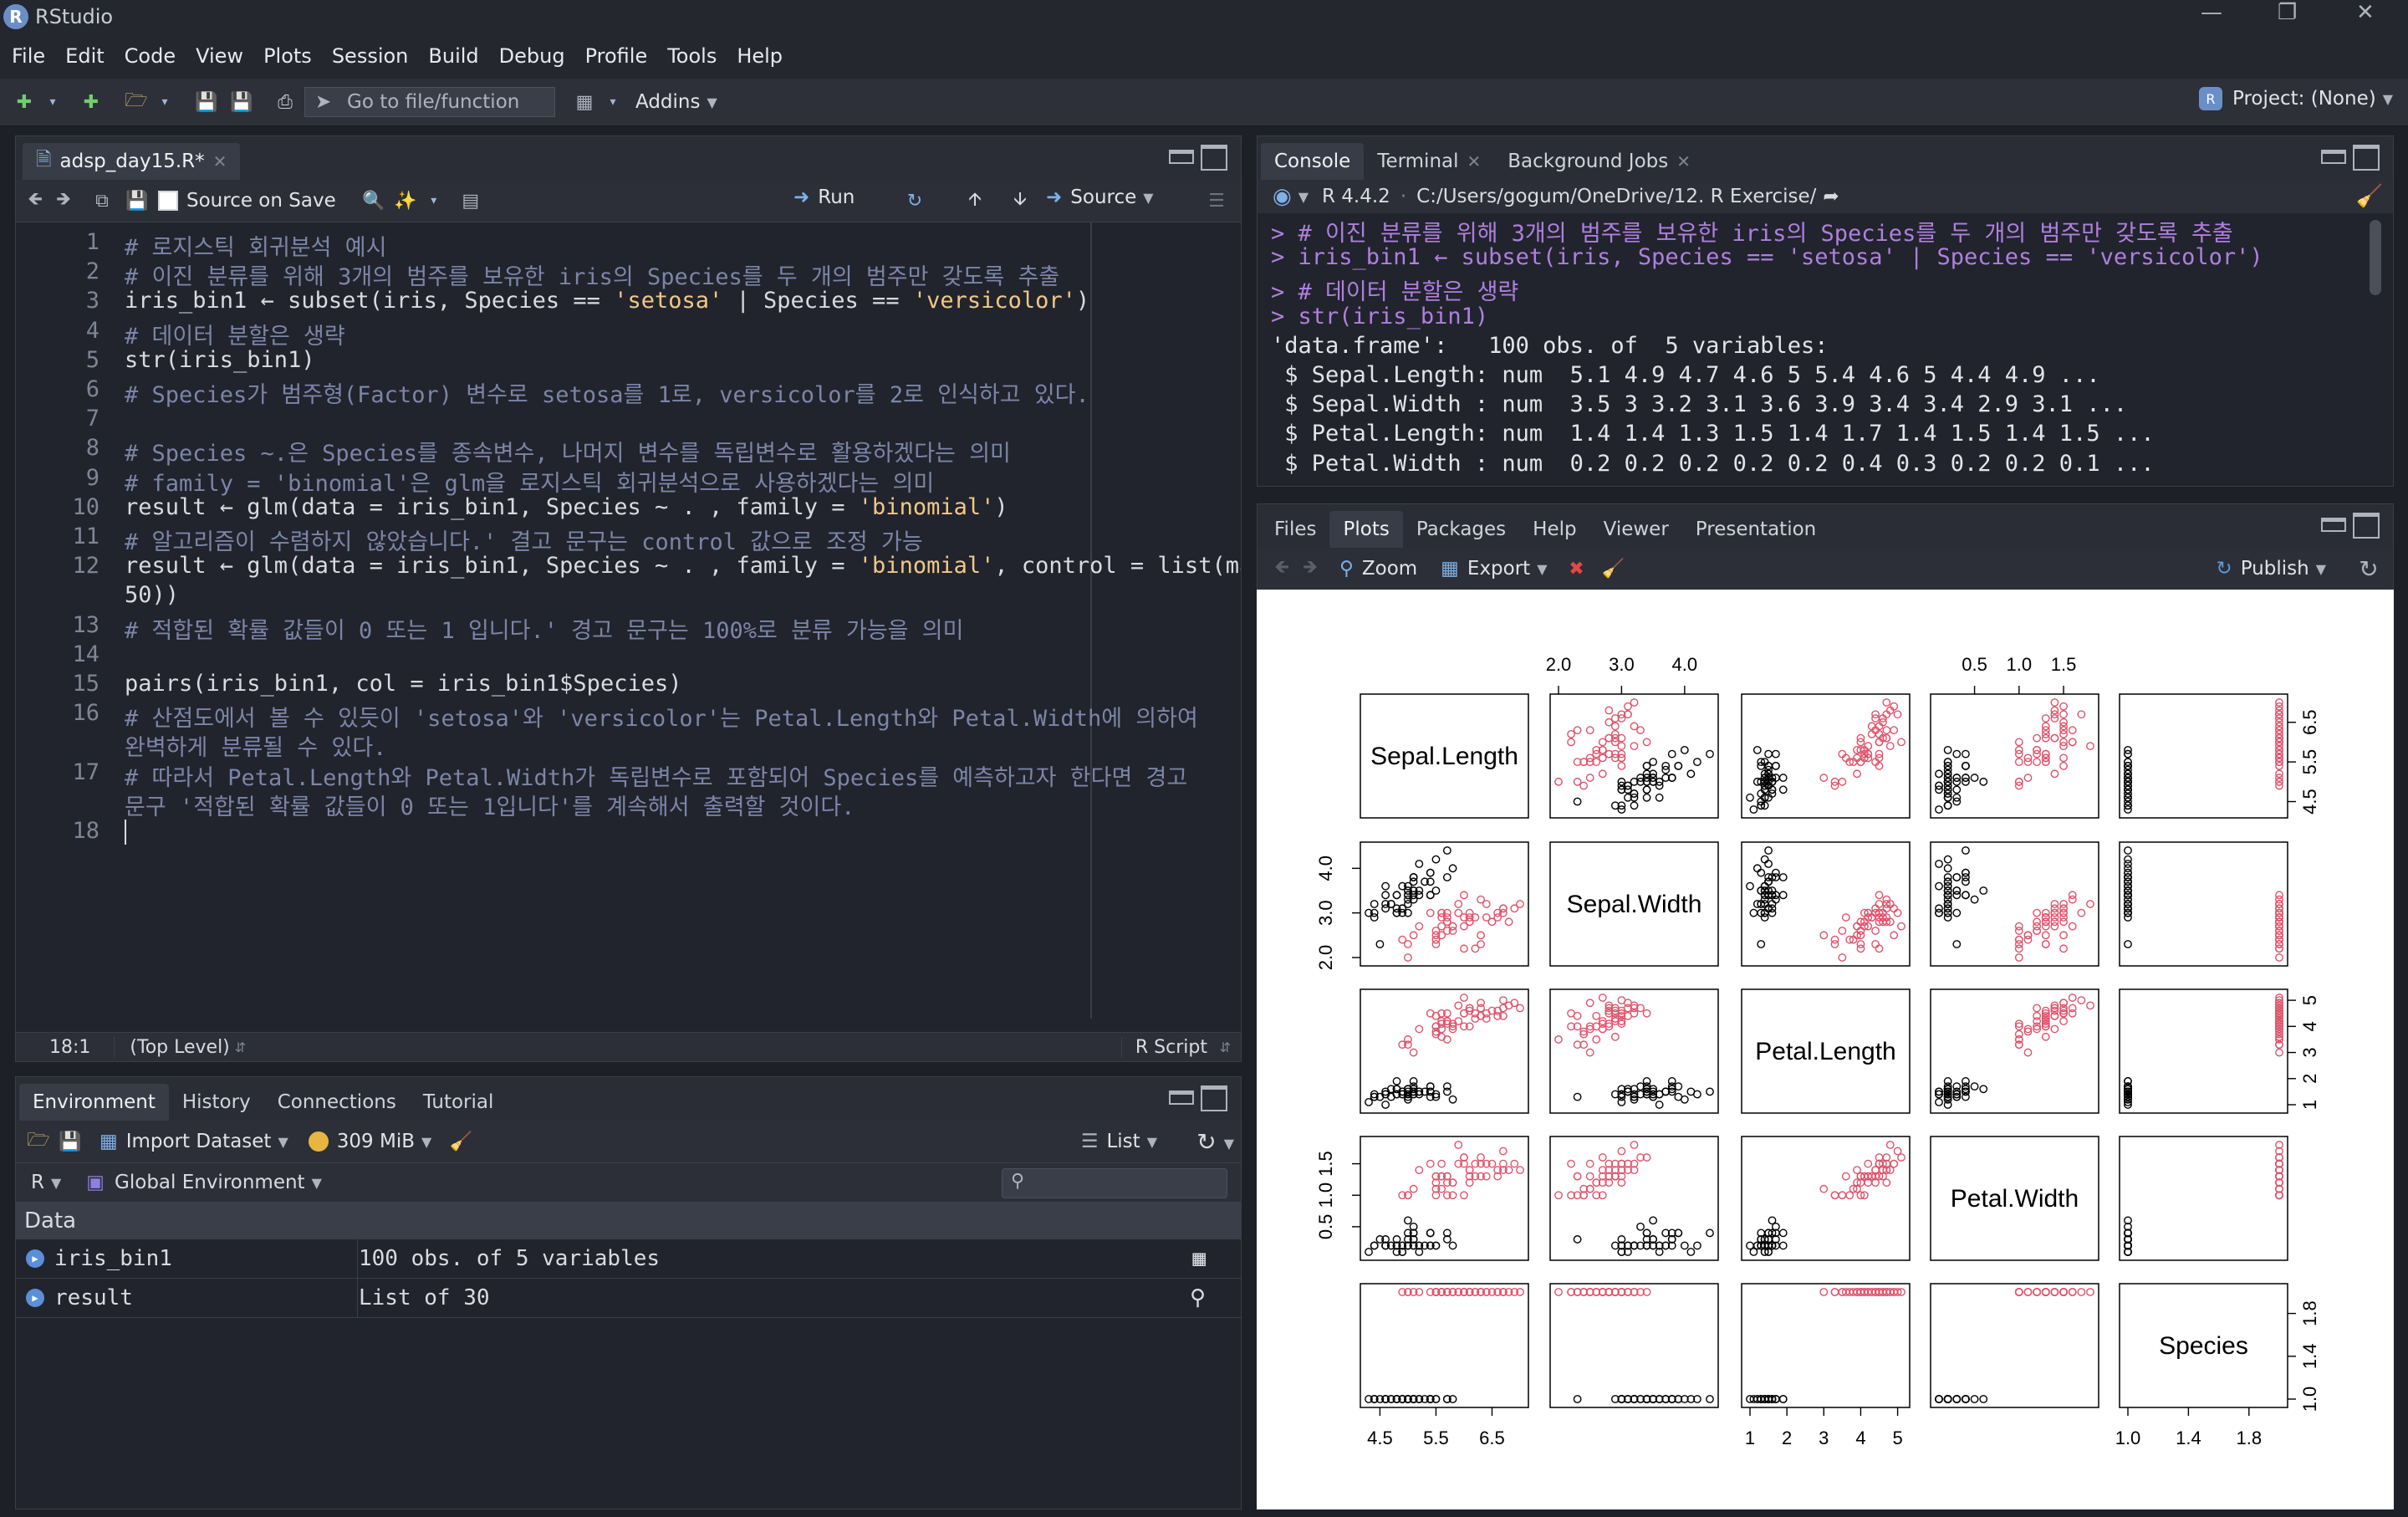 The width and height of the screenshot is (2408, 1517). What do you see at coordinates (219, 56) in the screenshot?
I see `menu-view: View` at bounding box center [219, 56].